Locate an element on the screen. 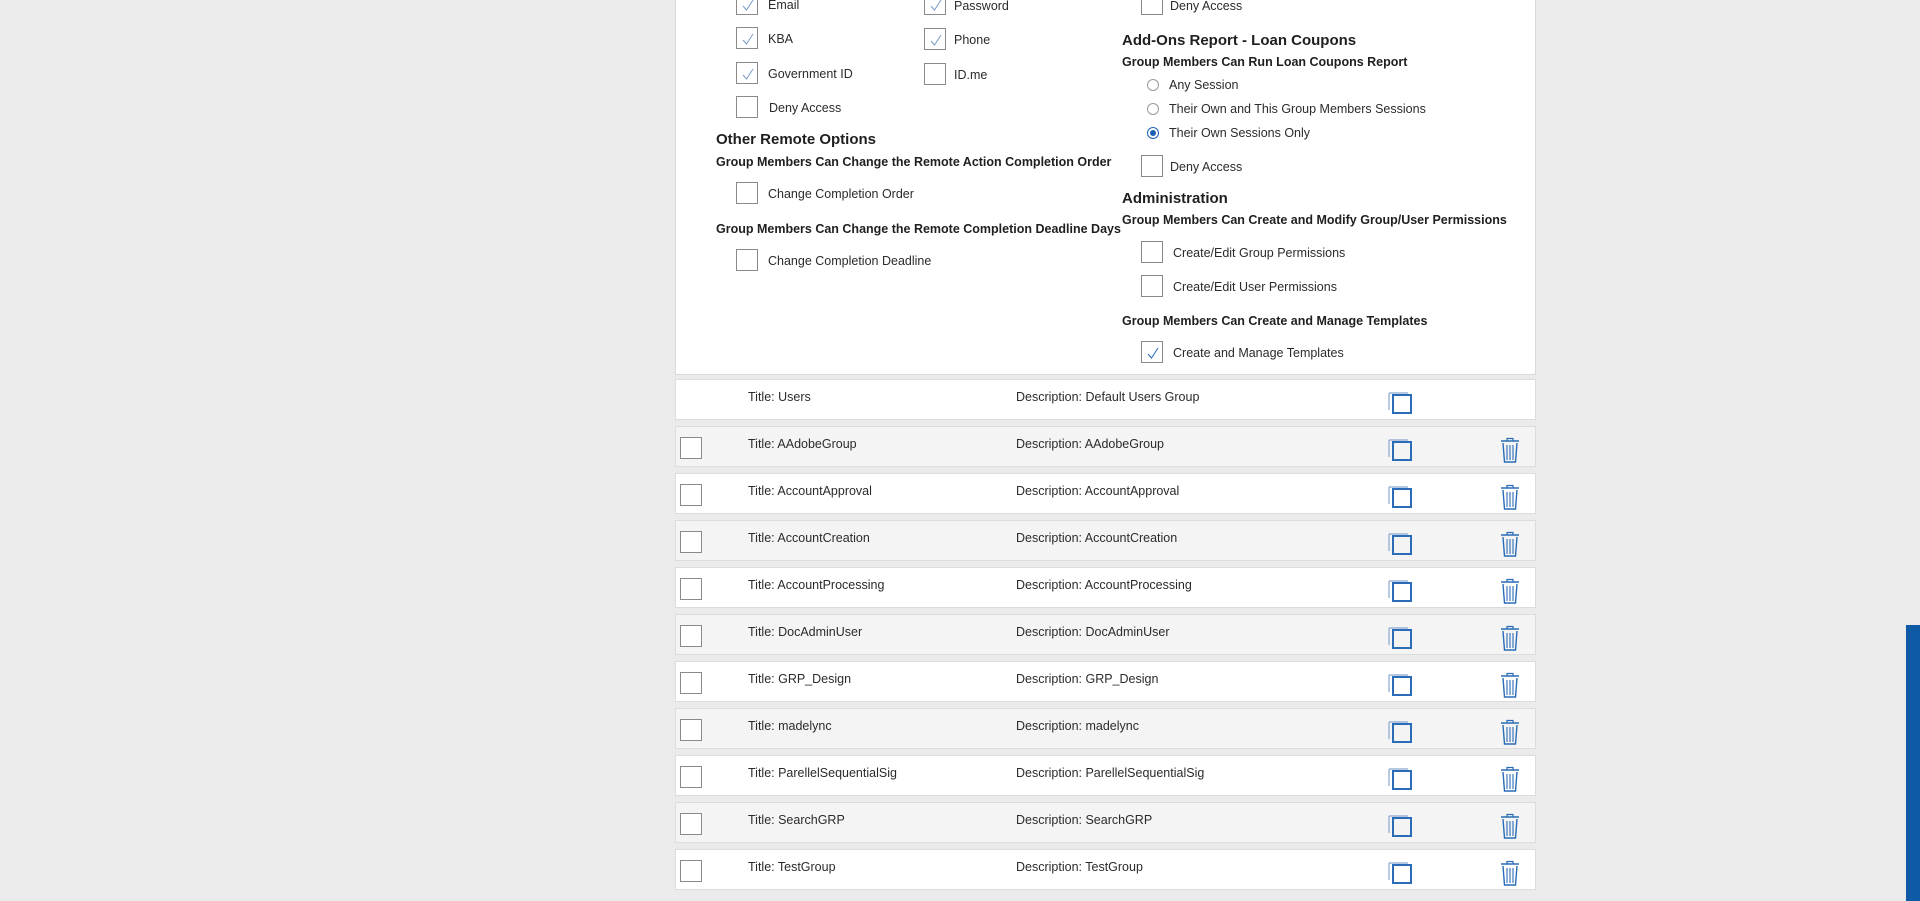  group-title: Title: ParellelSequentialSig is located at coordinates (822, 773).